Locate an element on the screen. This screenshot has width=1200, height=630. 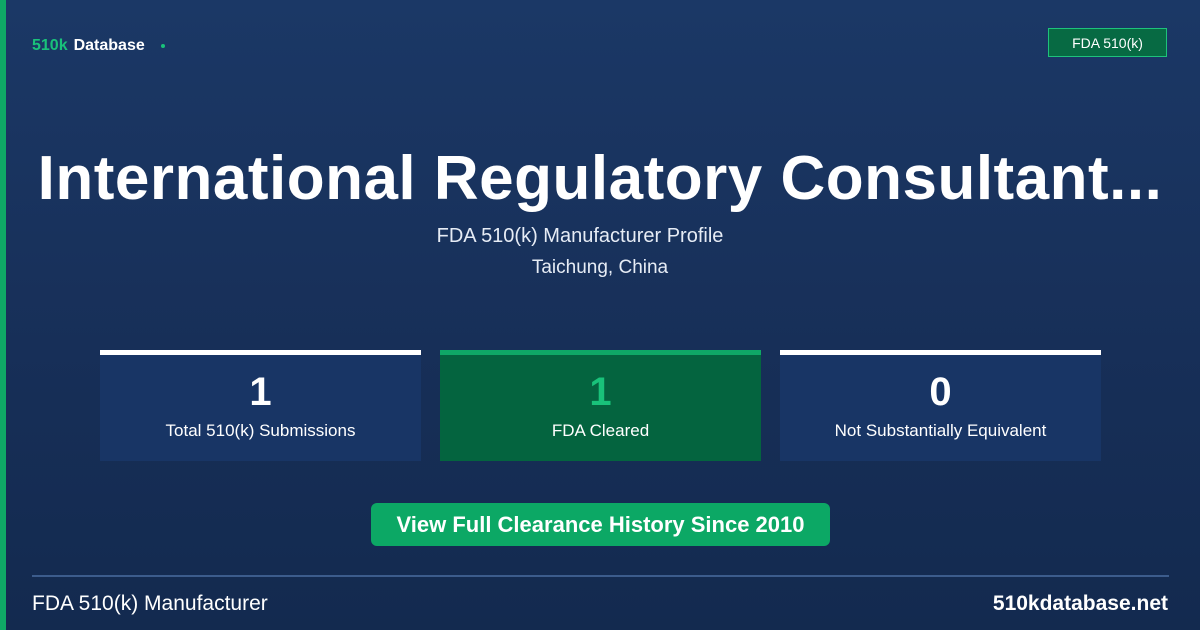
profile-subtitle: FDA 510(k) Manufacturer Profile is located at coordinates (580, 236).